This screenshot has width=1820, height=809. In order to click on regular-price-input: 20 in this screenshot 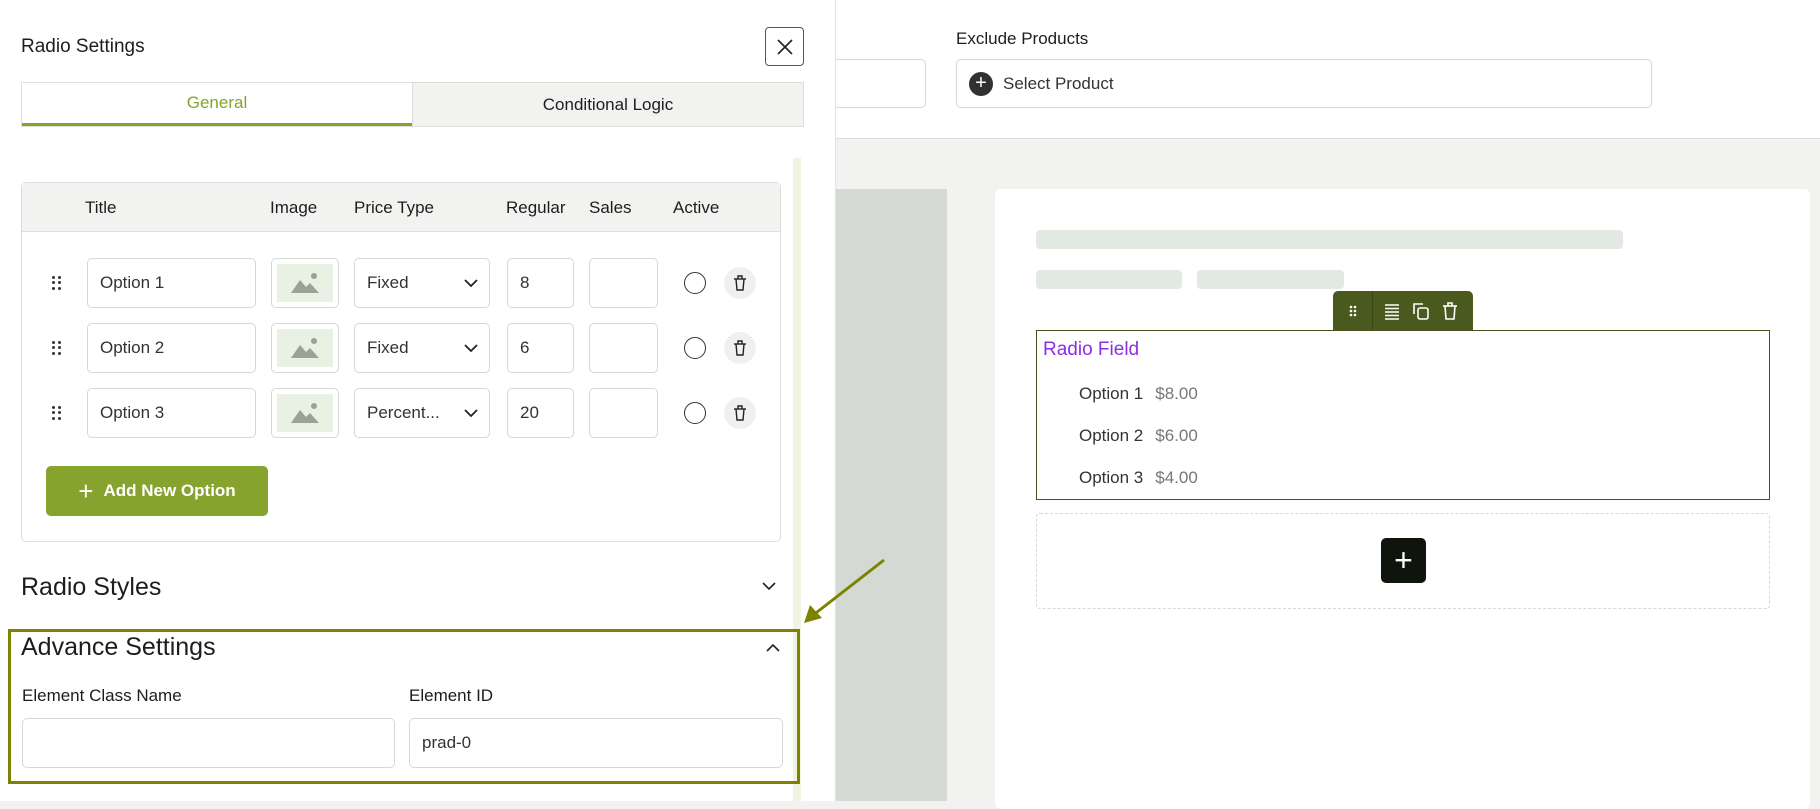, I will do `click(540, 413)`.